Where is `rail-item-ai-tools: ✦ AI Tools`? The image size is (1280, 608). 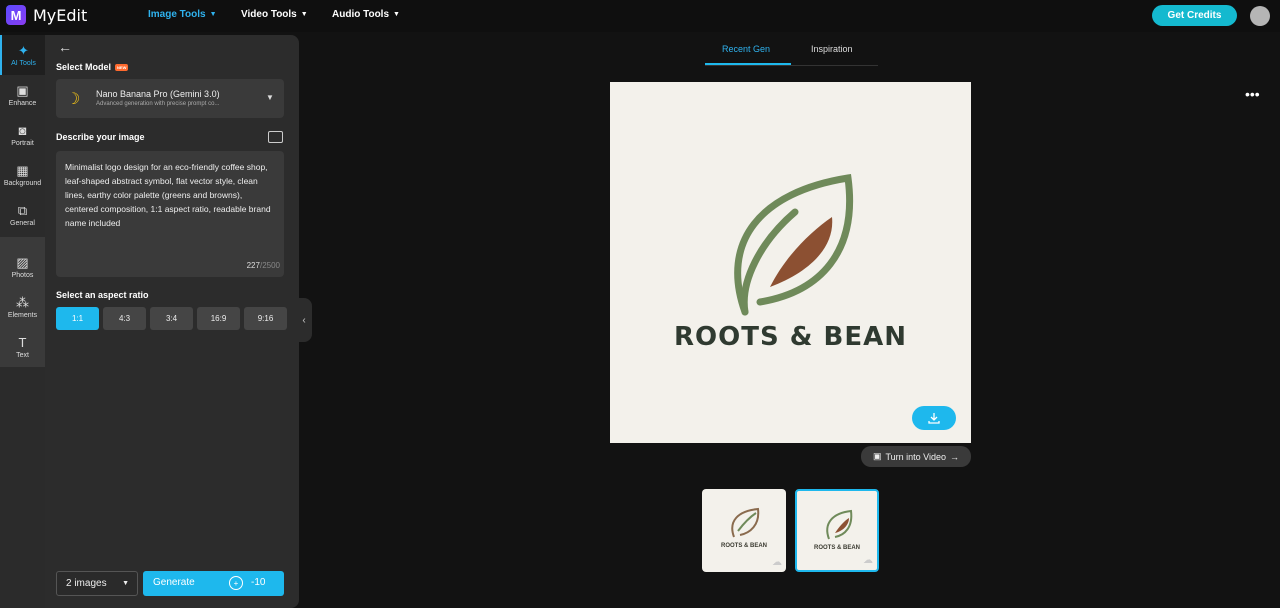
rail-item-ai-tools: ✦ AI Tools is located at coordinates (22, 55).